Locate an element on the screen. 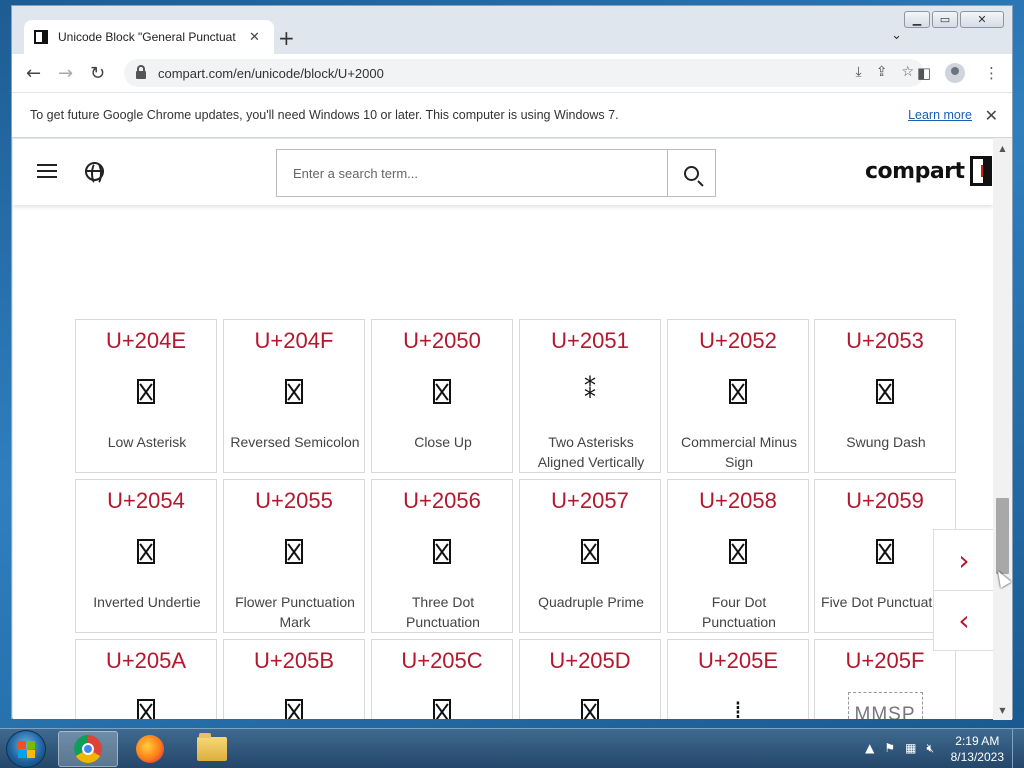 The width and height of the screenshot is (1024, 768). firefox-icon is located at coordinates (150, 749).